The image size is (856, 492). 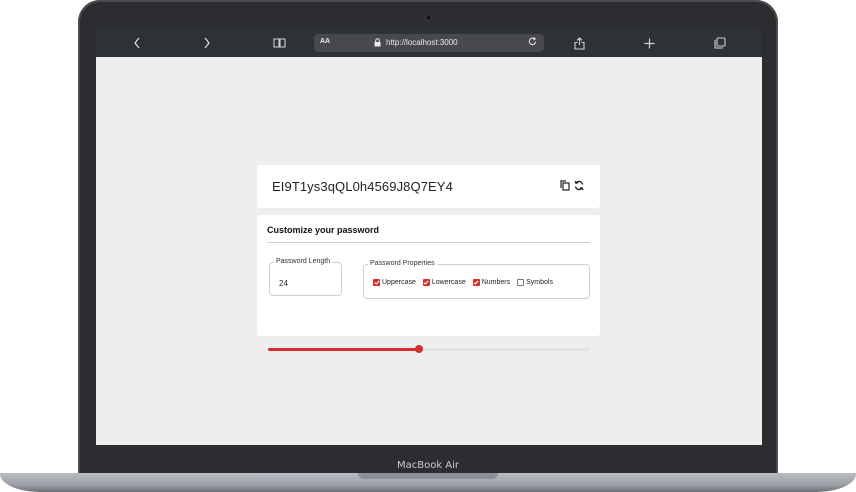 I want to click on tabs-icon, so click(x=720, y=43).